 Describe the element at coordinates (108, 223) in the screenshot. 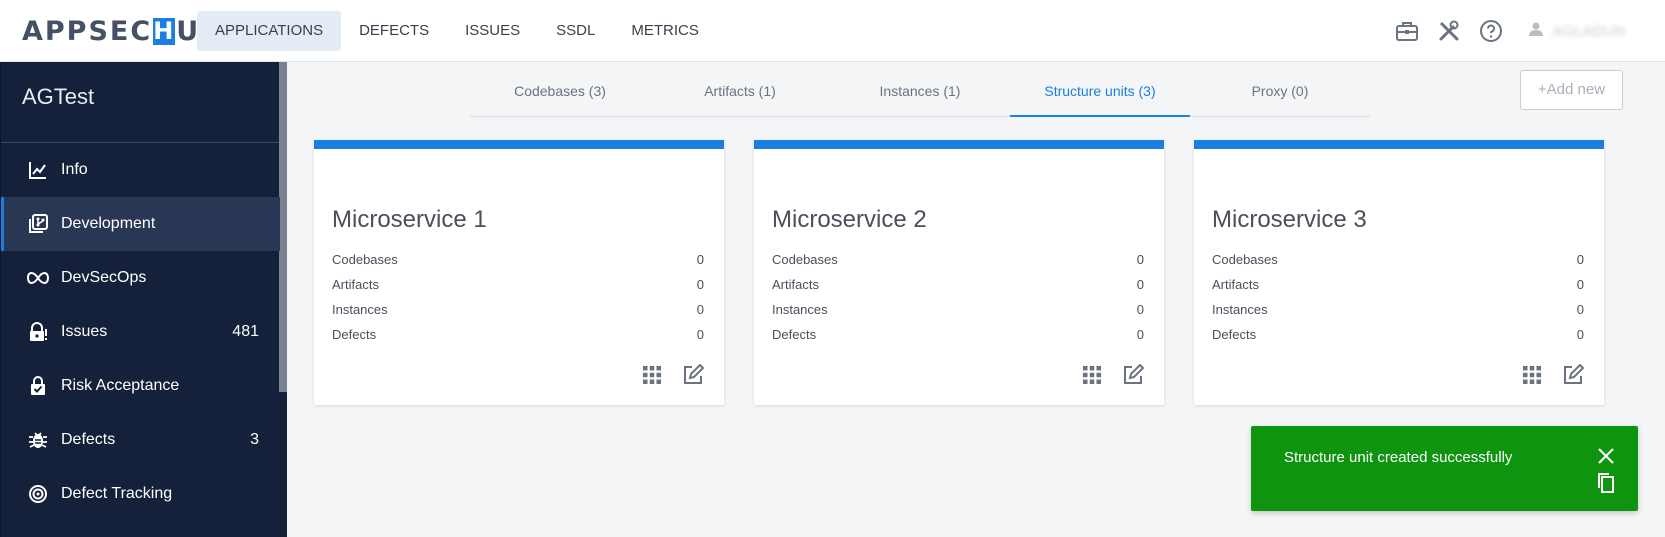

I see `sidebar-item-label: Development` at that location.